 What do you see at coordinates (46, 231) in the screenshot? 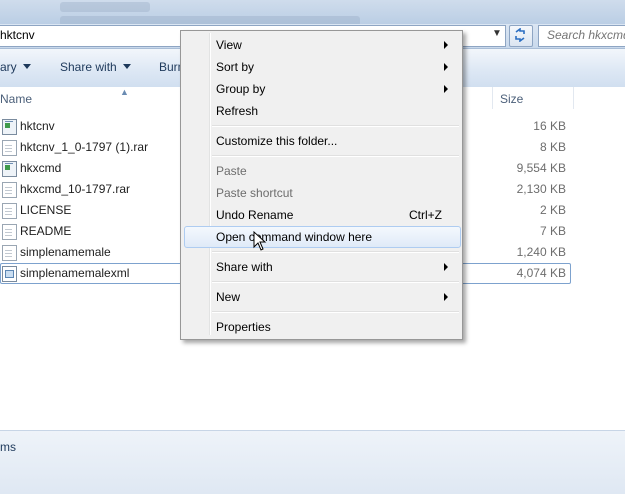
I see `file-name: README` at bounding box center [46, 231].